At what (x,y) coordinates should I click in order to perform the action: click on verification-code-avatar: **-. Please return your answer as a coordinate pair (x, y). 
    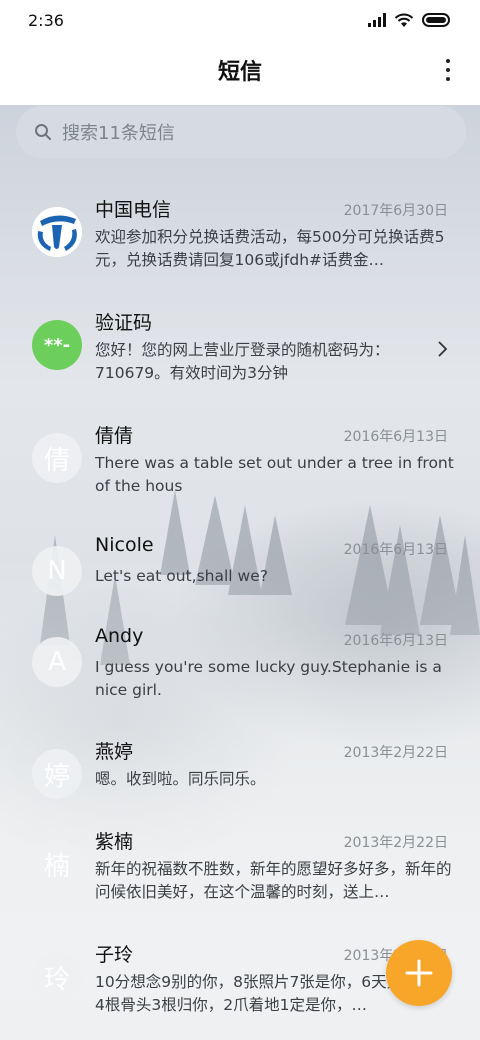
    Looking at the image, I should click on (57, 345).